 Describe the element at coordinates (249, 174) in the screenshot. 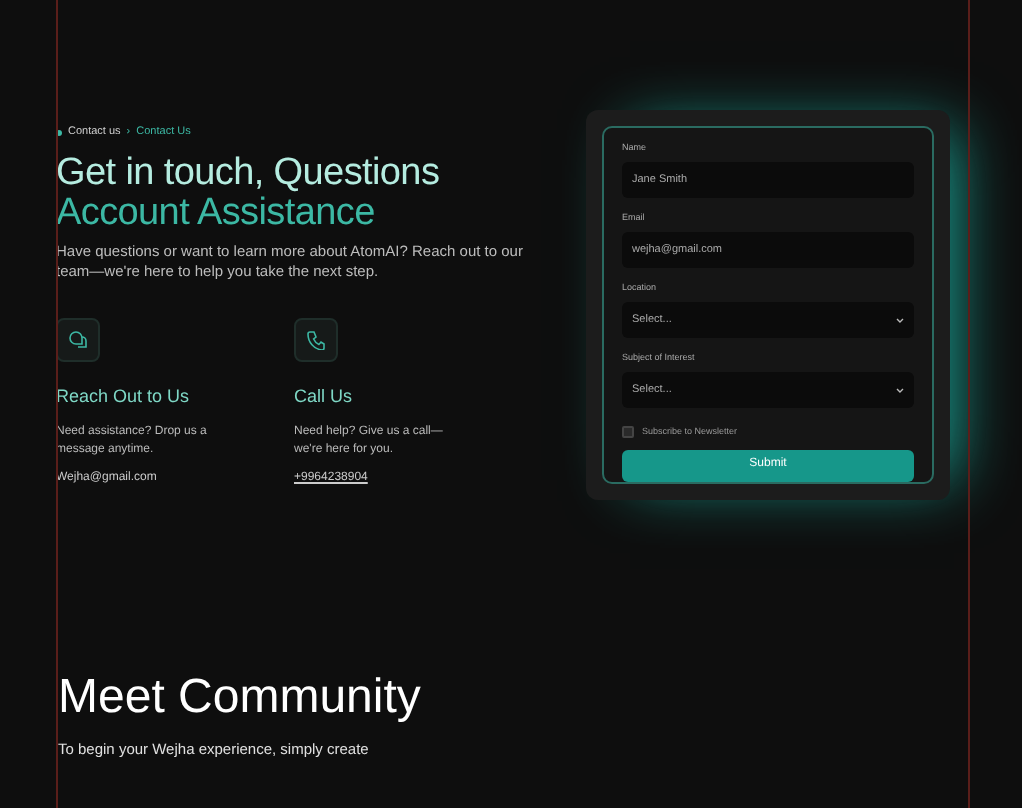

I see `heading: Get in touch, Questions` at that location.